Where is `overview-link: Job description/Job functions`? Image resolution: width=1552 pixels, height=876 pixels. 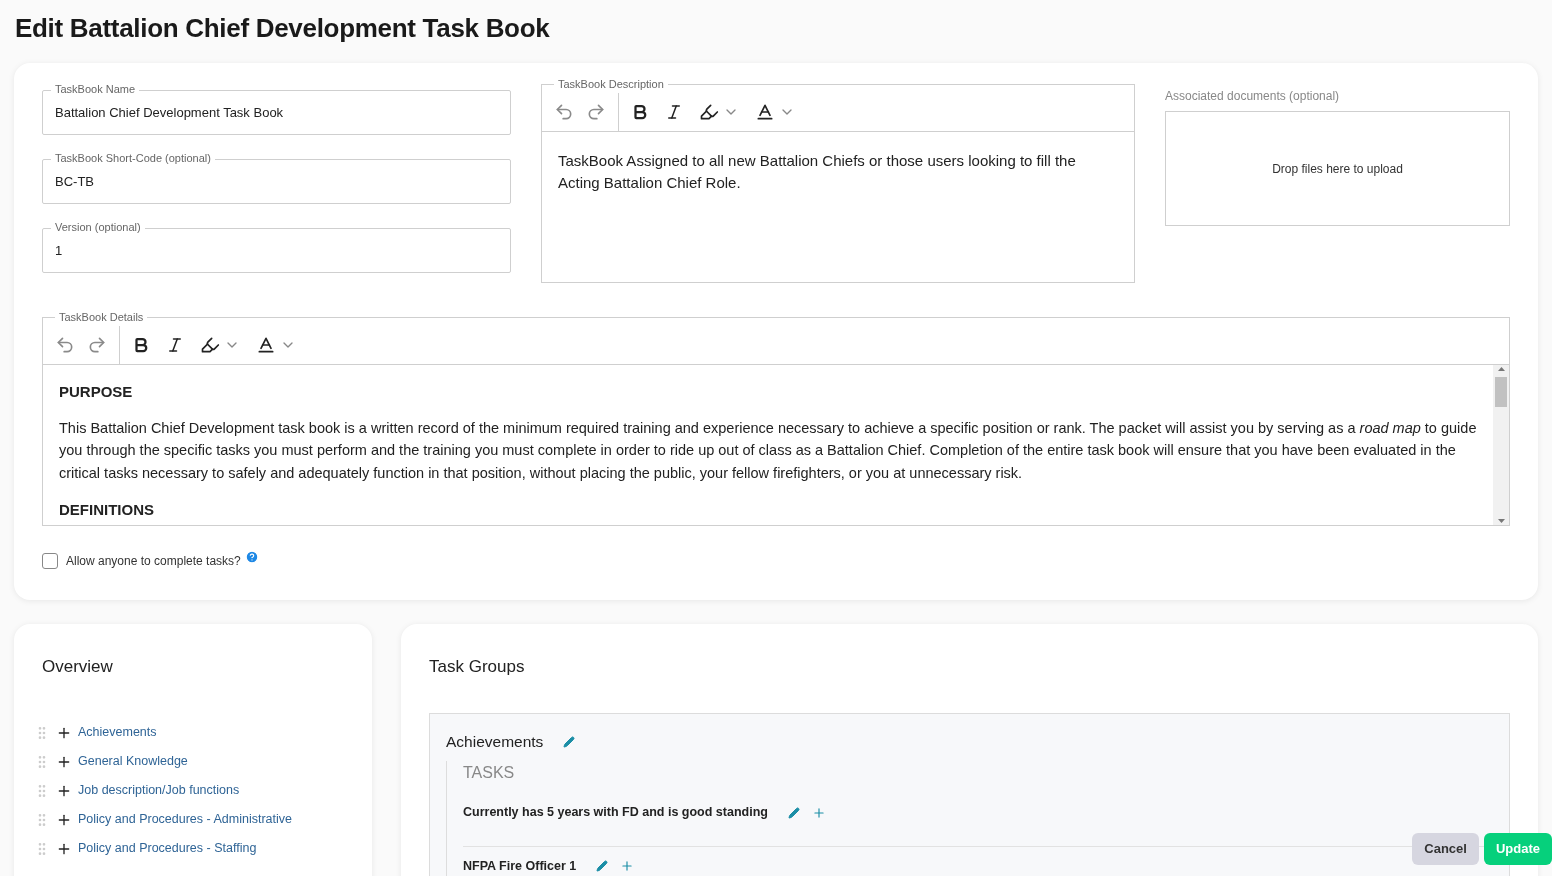
overview-link: Job description/Job functions is located at coordinates (159, 790).